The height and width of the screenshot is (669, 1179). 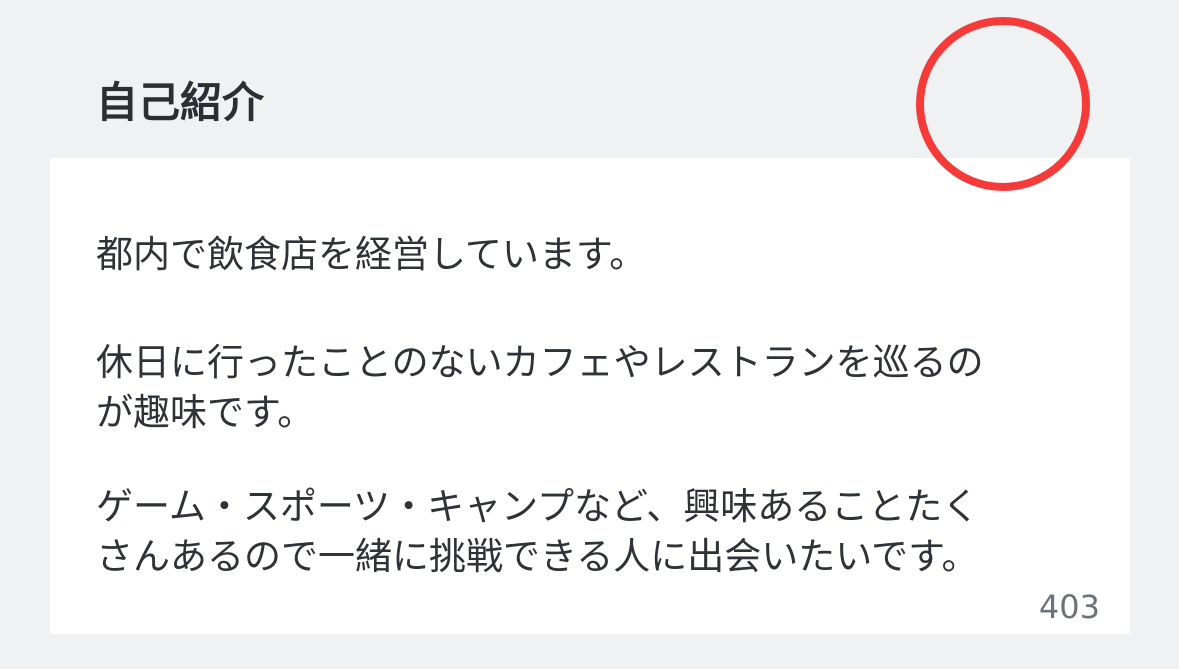 I want to click on section-title: 自己紹介, so click(x=180, y=102).